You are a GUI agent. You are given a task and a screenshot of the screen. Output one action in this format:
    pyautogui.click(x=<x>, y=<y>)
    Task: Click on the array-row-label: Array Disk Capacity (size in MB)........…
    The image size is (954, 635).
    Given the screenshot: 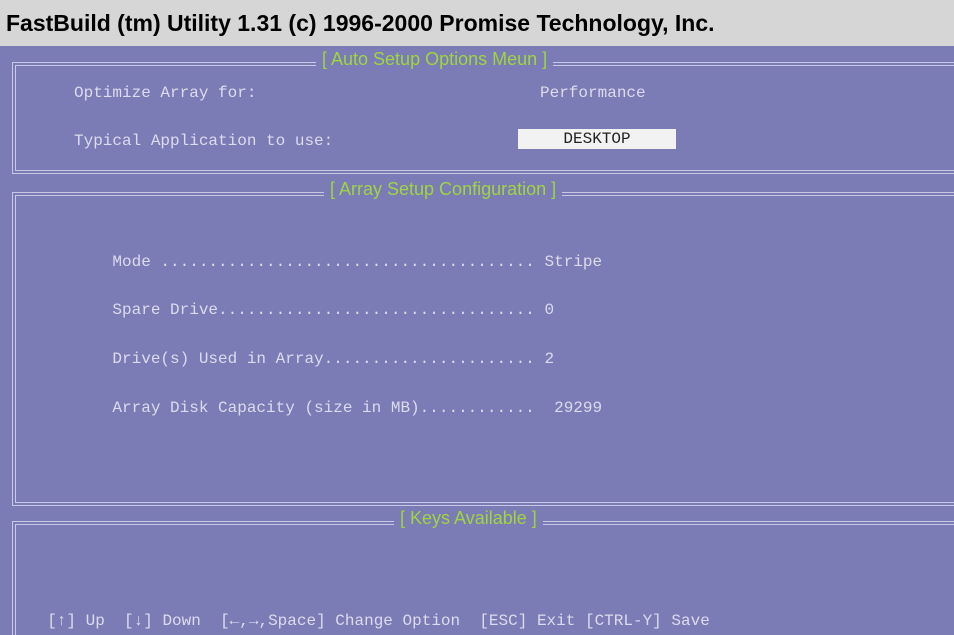 What is the action you would take?
    pyautogui.click(x=323, y=408)
    